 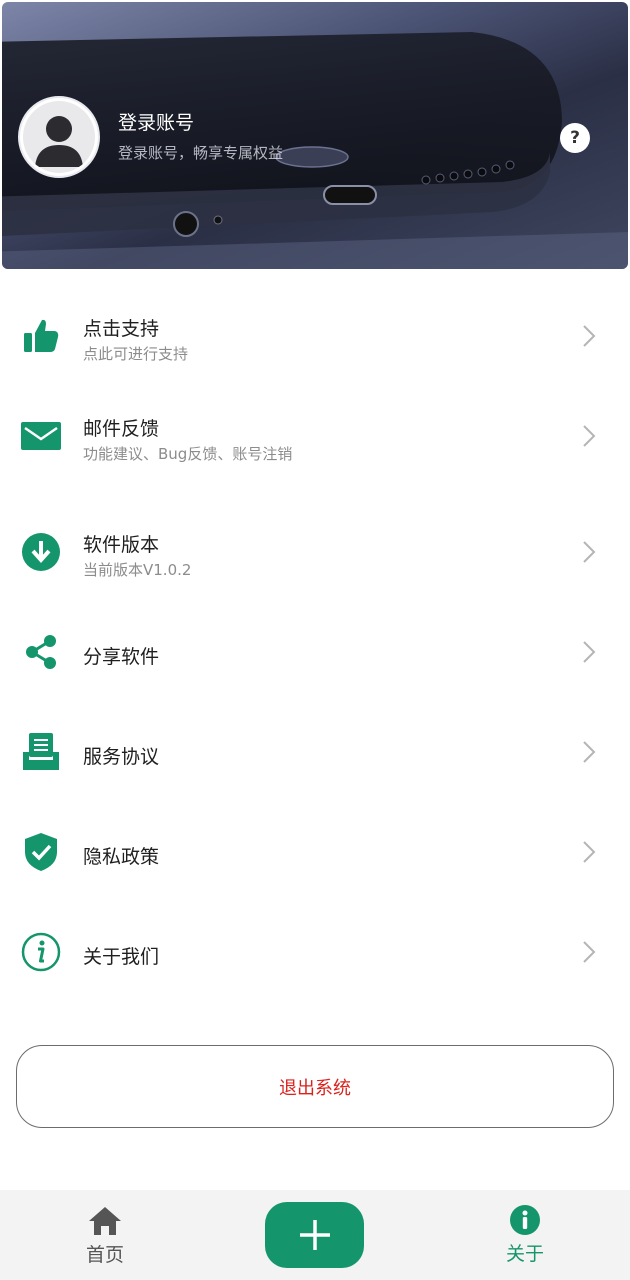 What do you see at coordinates (105, 1221) in the screenshot?
I see `home-icon` at bounding box center [105, 1221].